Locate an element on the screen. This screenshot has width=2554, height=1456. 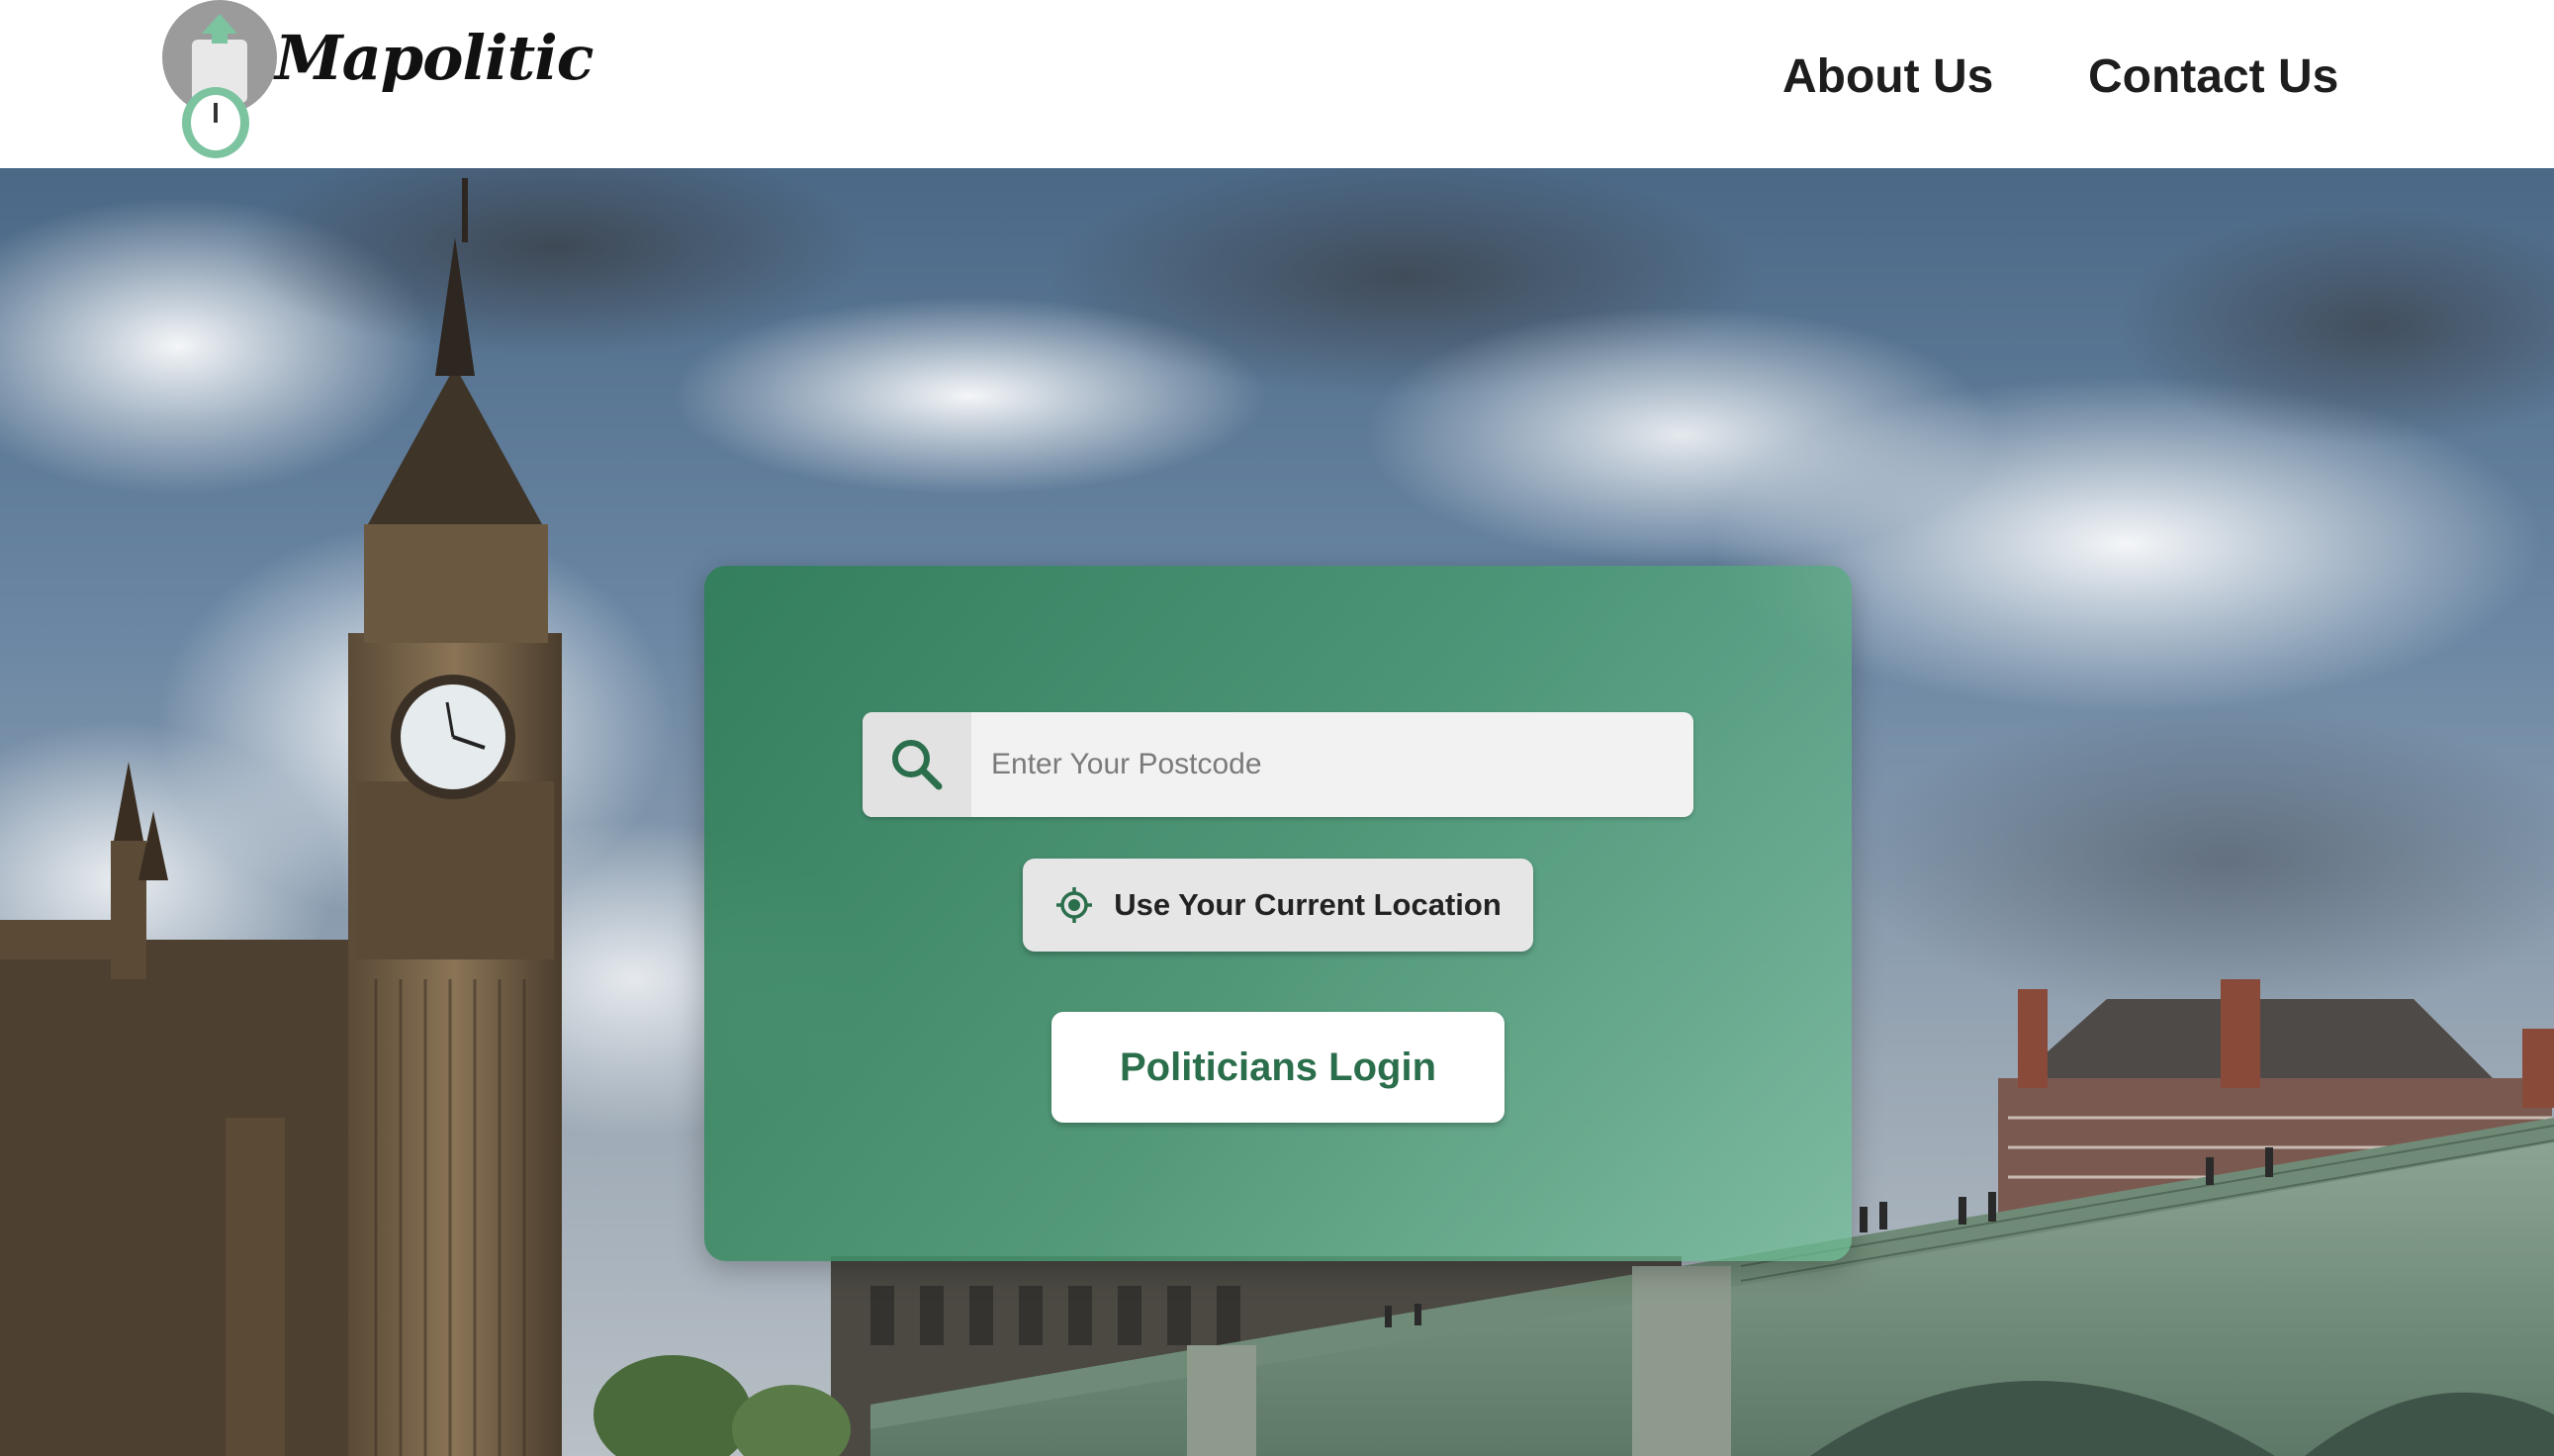
use-current-location-button: Use Your Current Location is located at coordinates (1278, 905).